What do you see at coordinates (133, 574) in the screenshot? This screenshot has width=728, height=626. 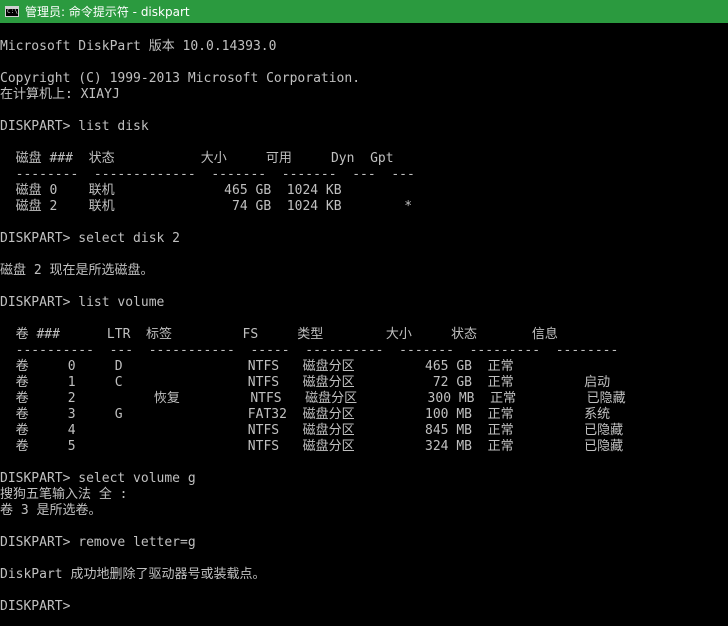 I see `console-line: DiskPart 成功地删除了驱动器号或装载点。` at bounding box center [133, 574].